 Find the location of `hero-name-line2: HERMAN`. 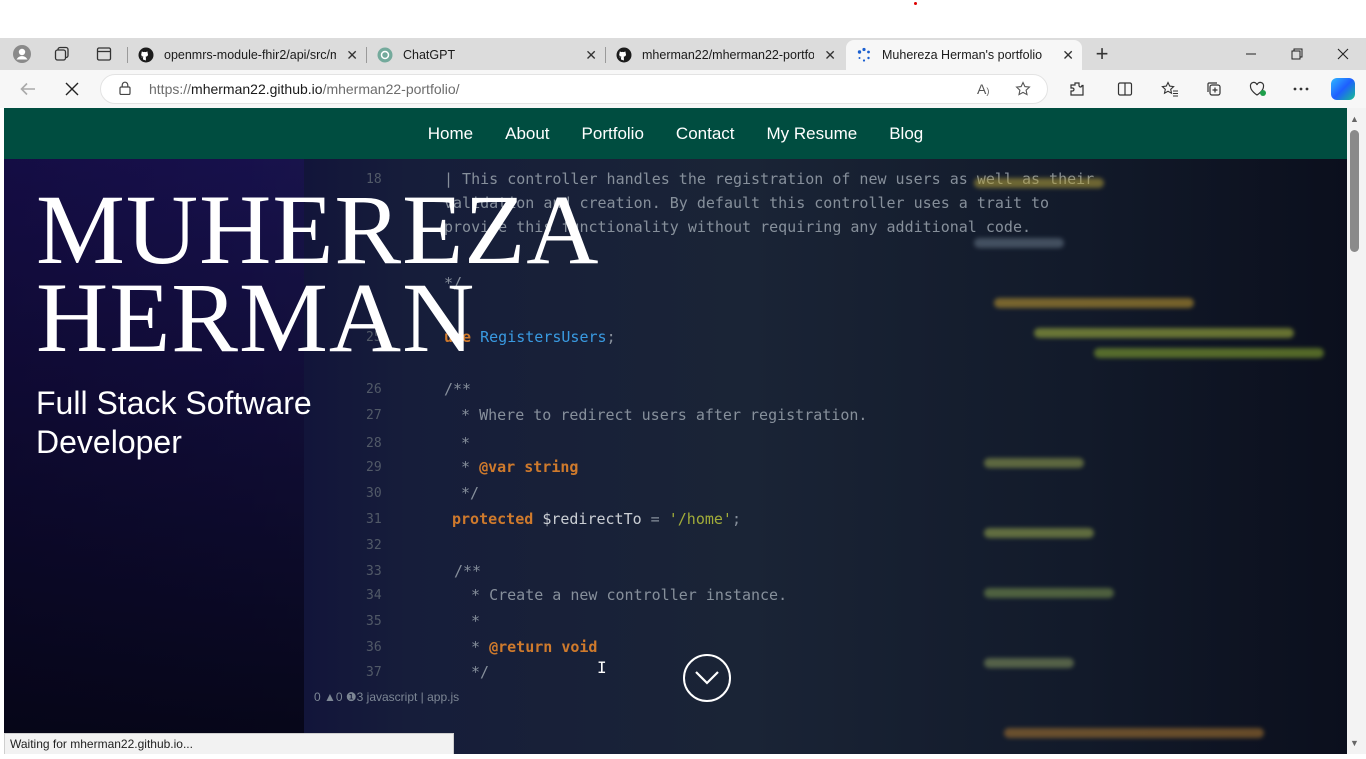

hero-name-line2: HERMAN is located at coordinates (256, 317).